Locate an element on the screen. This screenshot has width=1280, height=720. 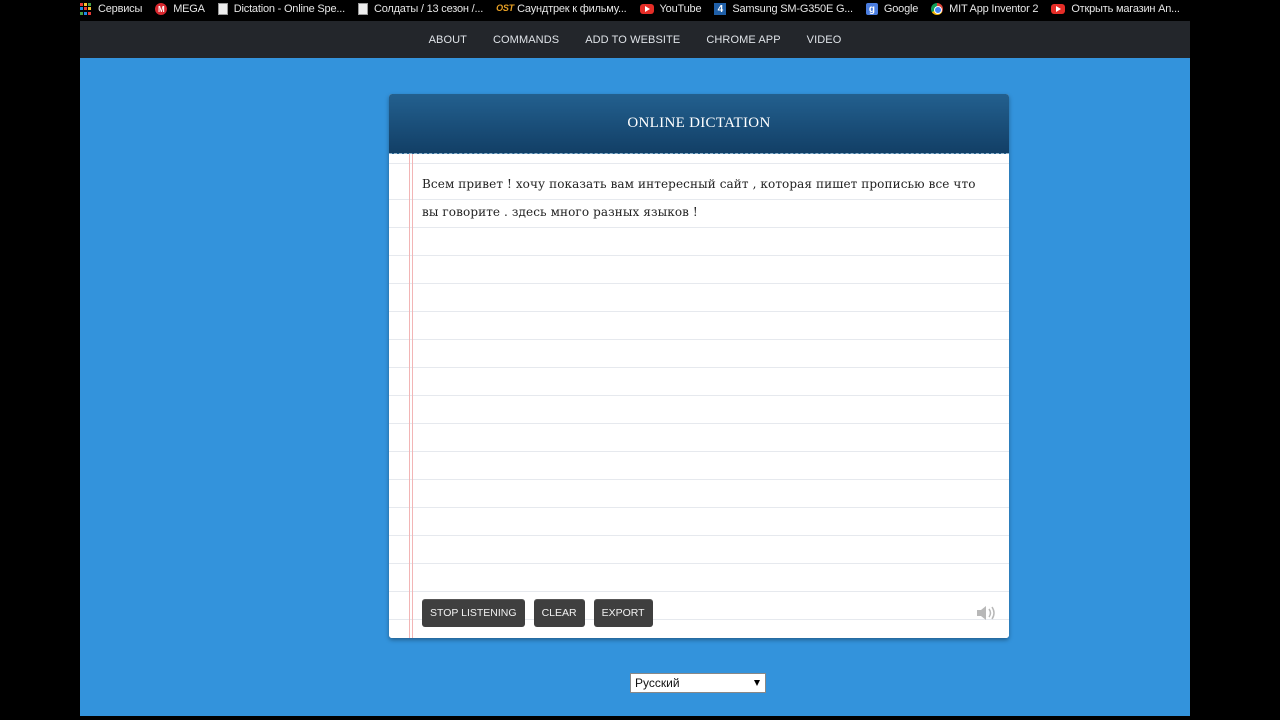
samsung-icon: 4 is located at coordinates (720, 9).